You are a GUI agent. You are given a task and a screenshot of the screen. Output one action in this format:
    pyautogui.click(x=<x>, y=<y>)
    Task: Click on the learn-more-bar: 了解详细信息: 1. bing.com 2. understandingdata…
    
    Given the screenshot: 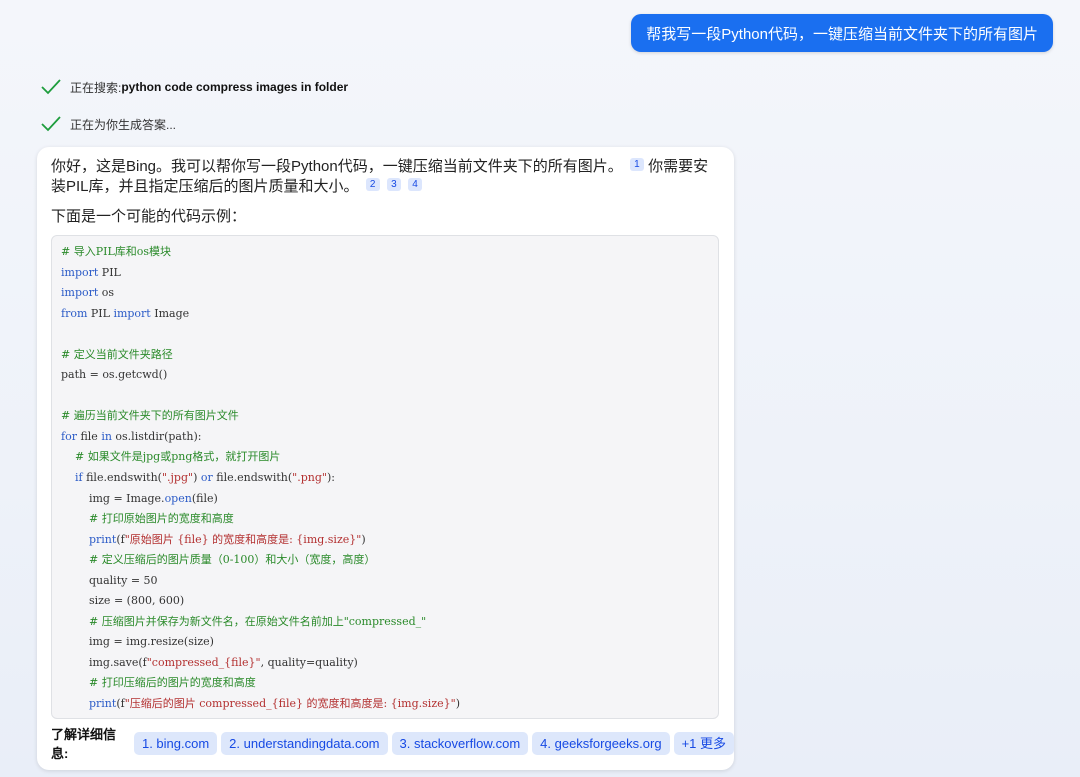 What is the action you would take?
    pyautogui.click(x=392, y=743)
    